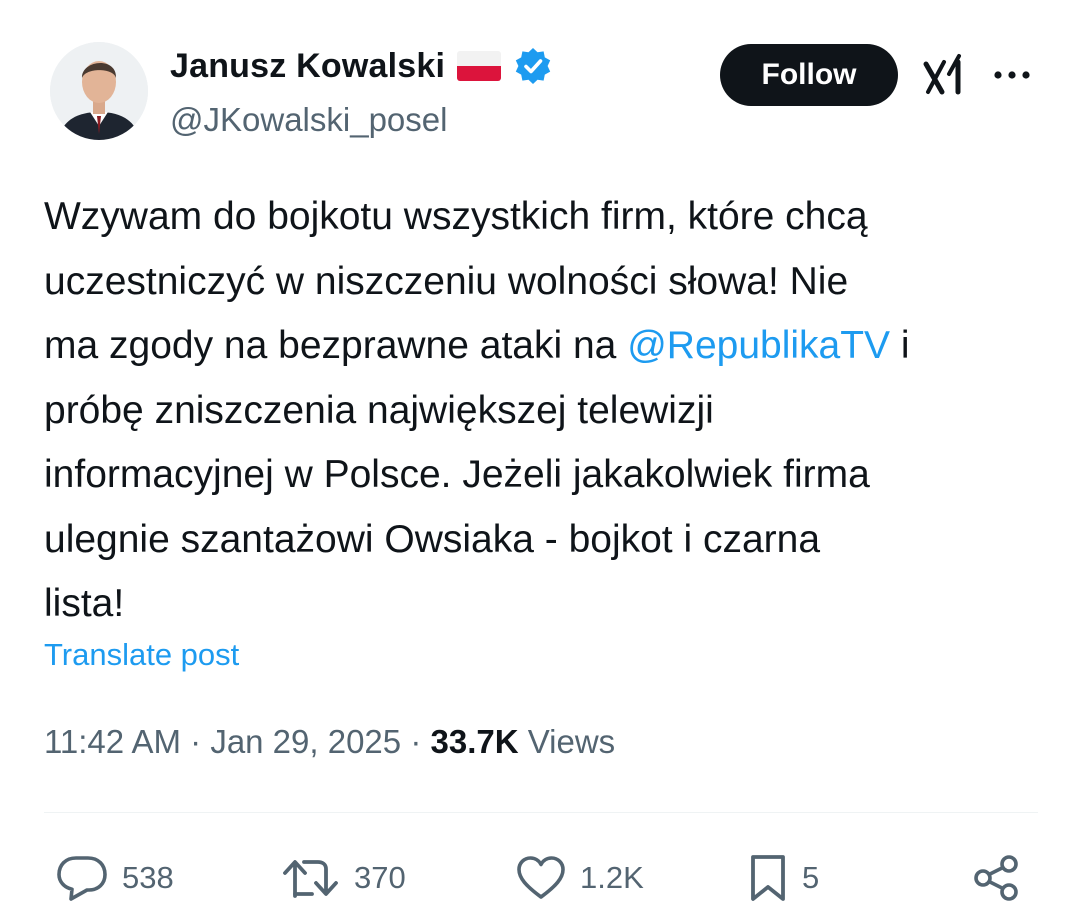  I want to click on avatar, so click(99, 91).